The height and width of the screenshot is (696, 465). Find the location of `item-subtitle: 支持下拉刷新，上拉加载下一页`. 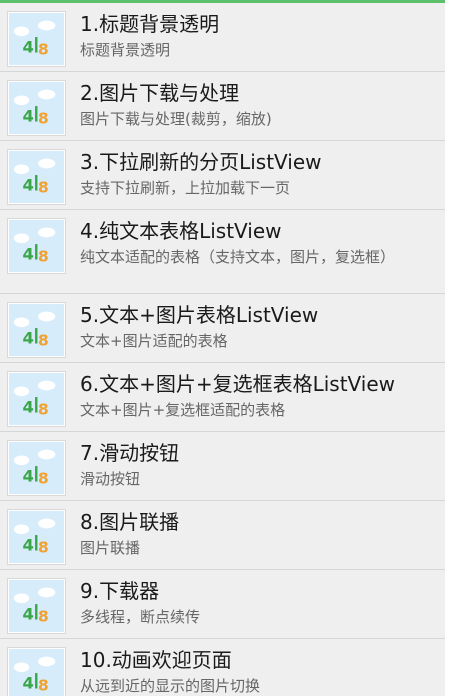

item-subtitle: 支持下拉刷新，上拉加载下一页 is located at coordinates (185, 188).